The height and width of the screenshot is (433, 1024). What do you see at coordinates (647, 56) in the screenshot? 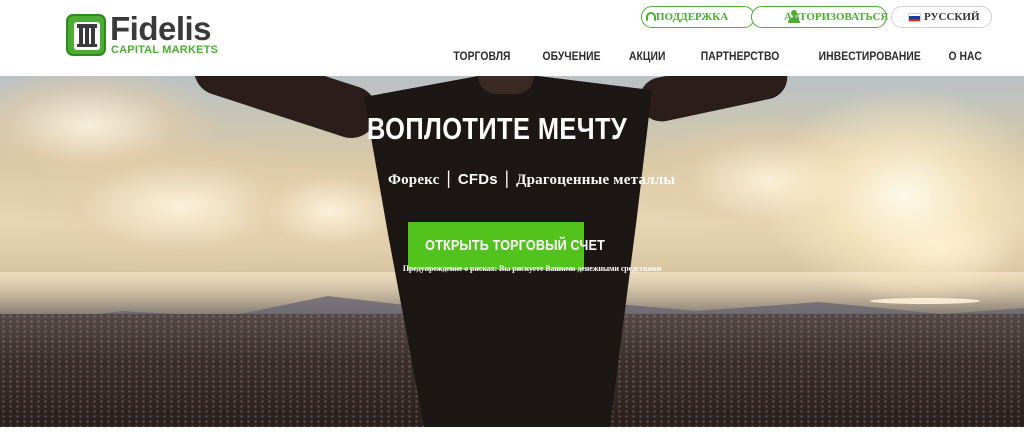
I see `nav-item-promotions: АКЦИИ` at bounding box center [647, 56].